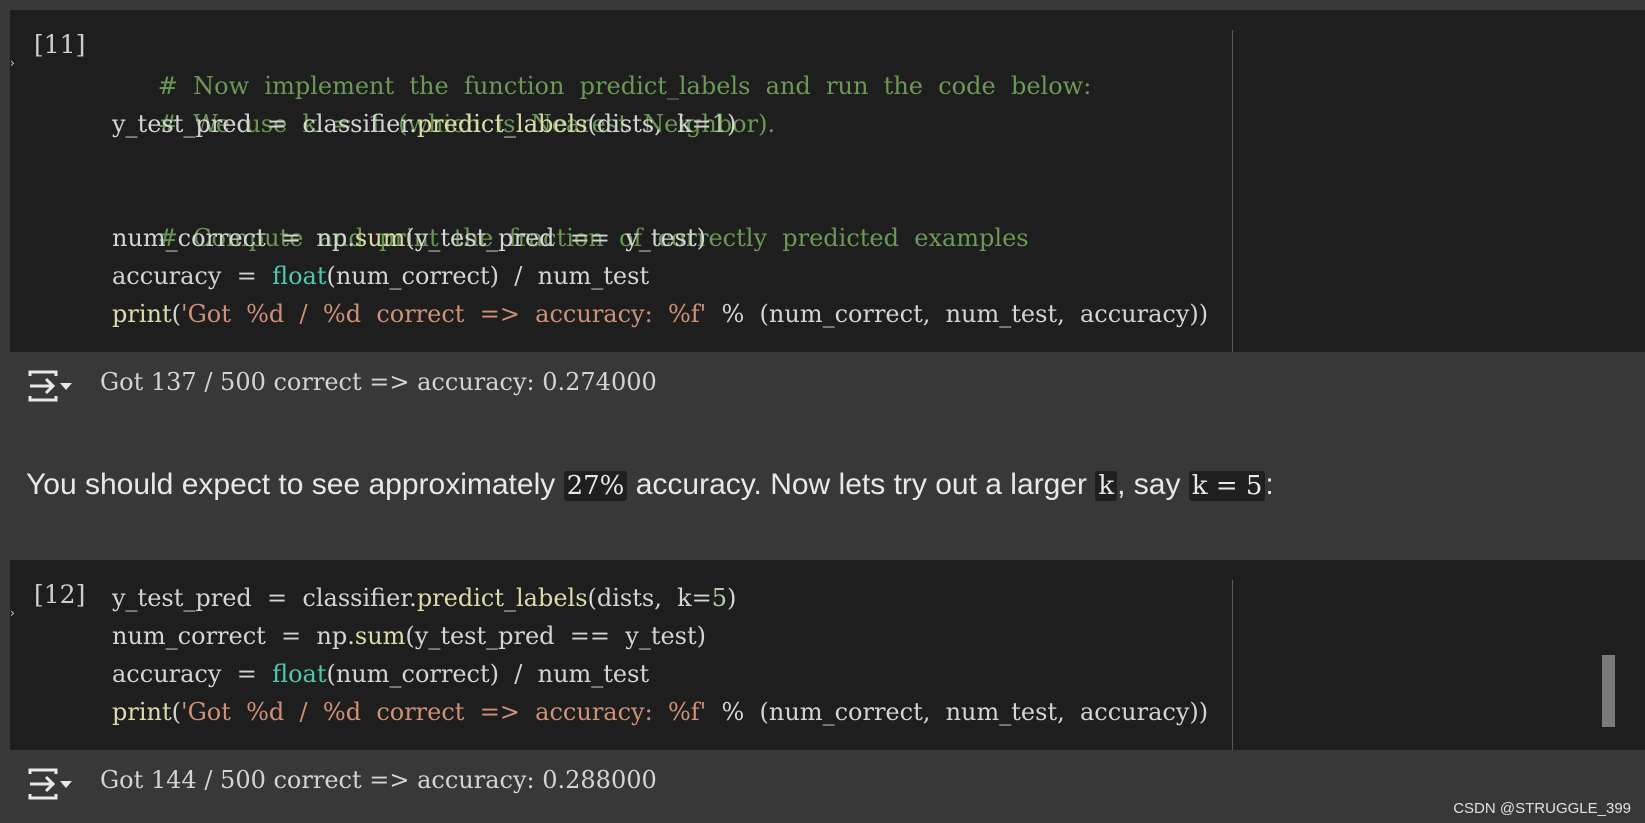 Image resolution: width=1645 pixels, height=823 pixels. I want to click on inline-code: k = 5, so click(1227, 486).